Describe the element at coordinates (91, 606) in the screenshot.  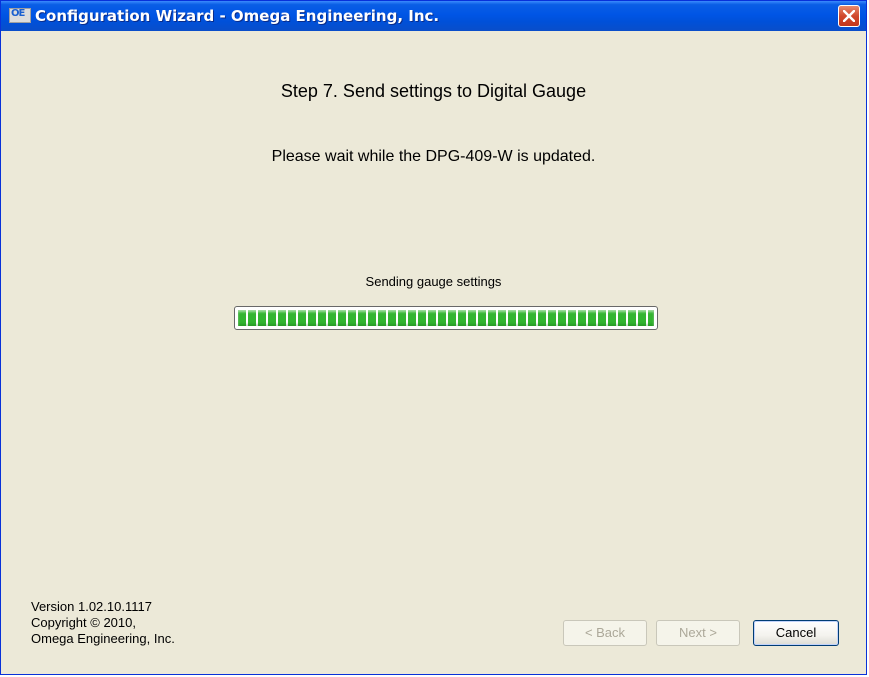
I see `version-text: Version 1.02.10.1117` at that location.